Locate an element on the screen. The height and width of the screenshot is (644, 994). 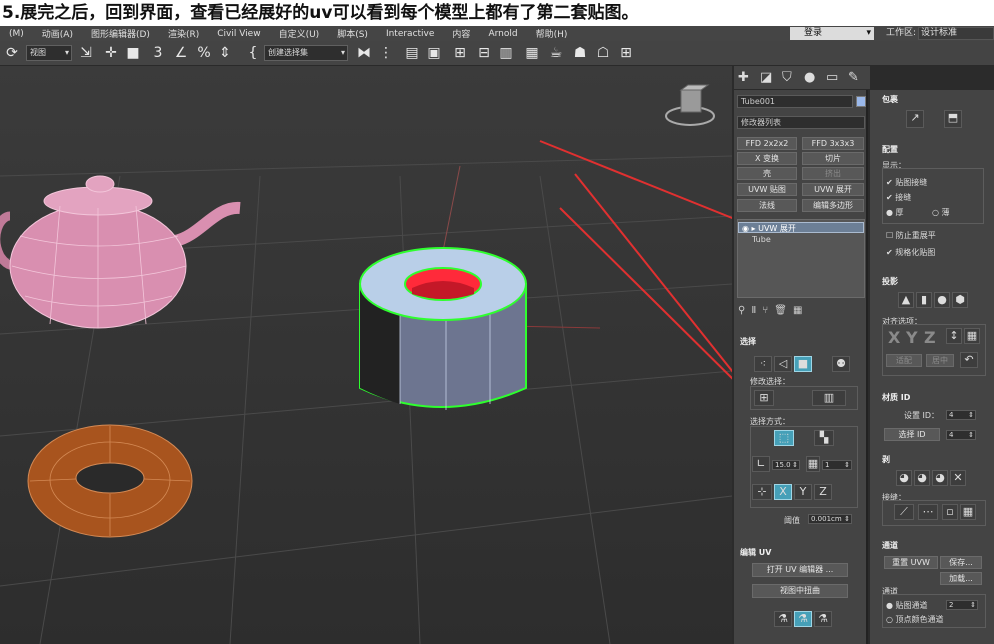
select-y-icon: Y is located at coordinates (803, 492).